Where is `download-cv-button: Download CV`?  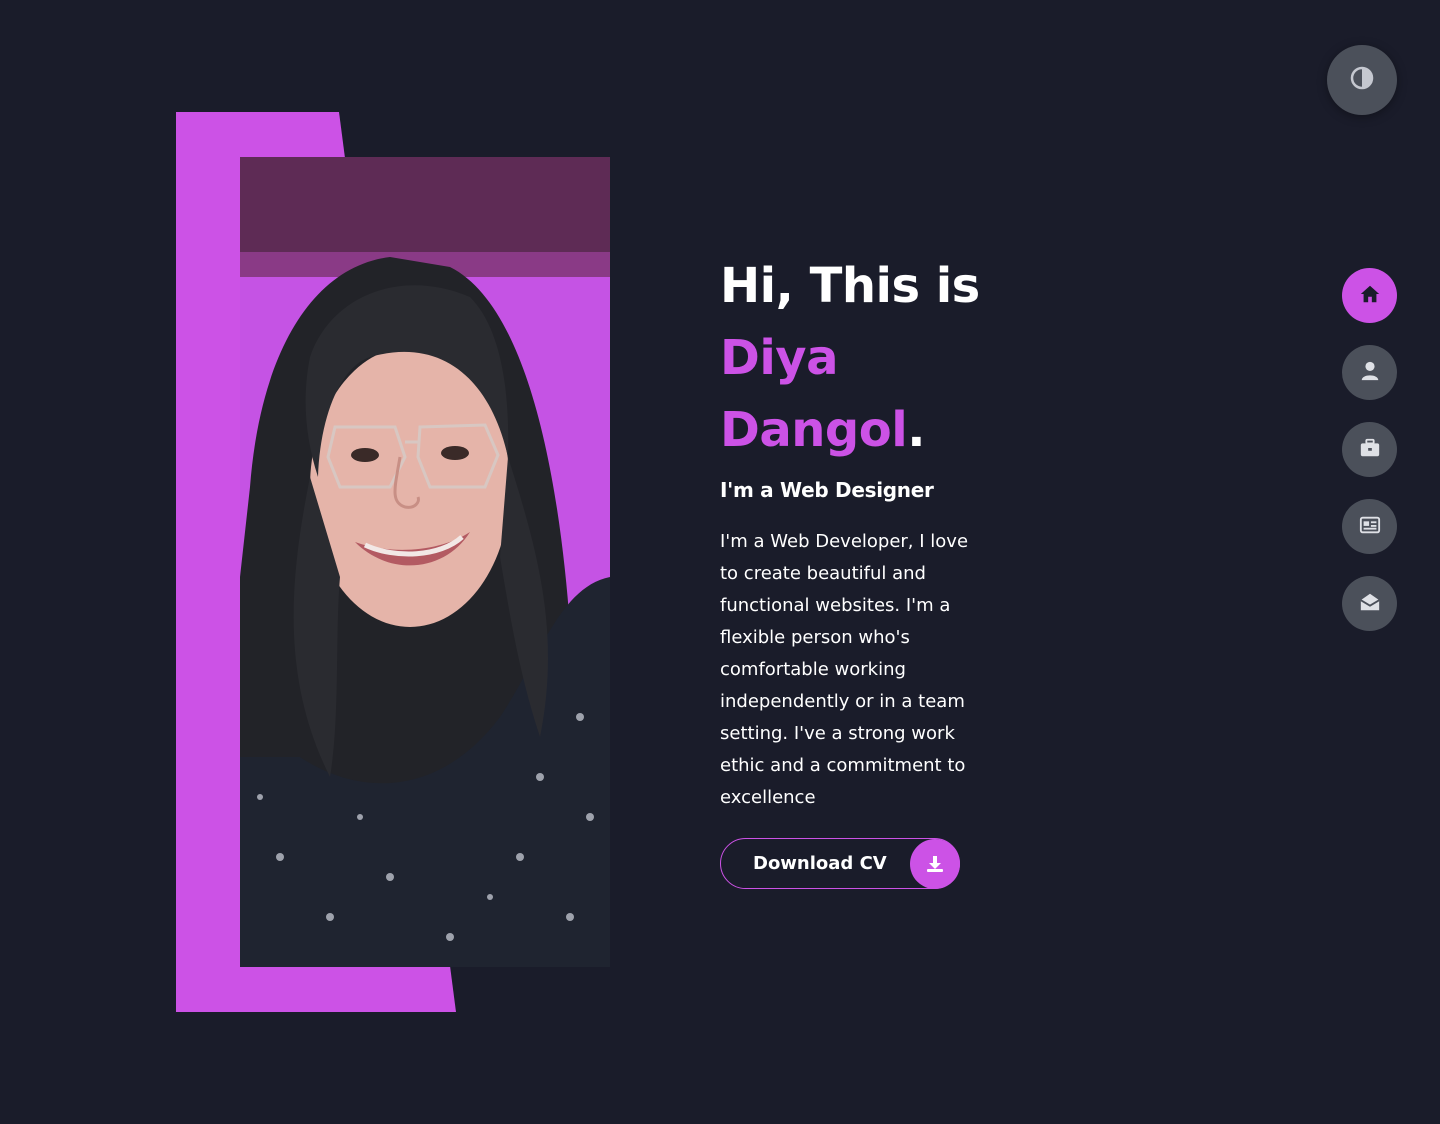 download-cv-button: Download CV is located at coordinates (840, 863).